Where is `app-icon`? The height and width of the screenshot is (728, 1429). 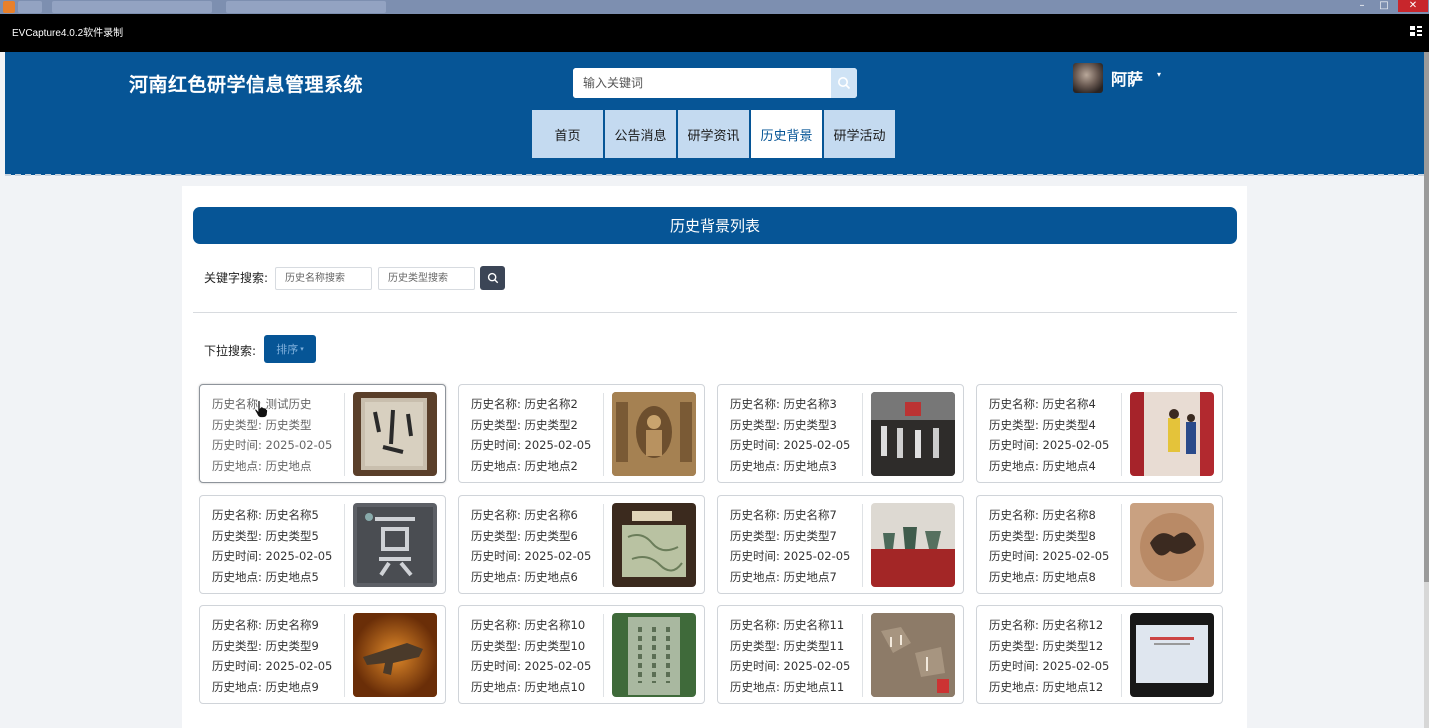 app-icon is located at coordinates (9, 7).